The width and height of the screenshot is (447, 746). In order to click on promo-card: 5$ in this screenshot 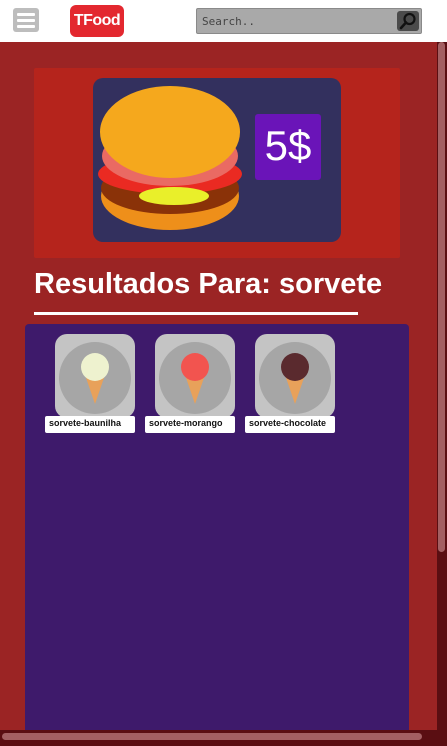, I will do `click(217, 160)`.